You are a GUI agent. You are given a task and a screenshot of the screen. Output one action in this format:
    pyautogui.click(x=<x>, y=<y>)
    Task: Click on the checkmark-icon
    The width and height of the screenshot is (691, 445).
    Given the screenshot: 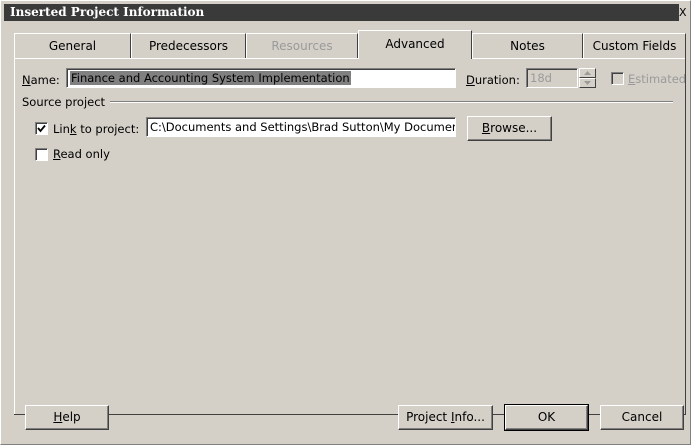 What is the action you would take?
    pyautogui.click(x=41, y=128)
    